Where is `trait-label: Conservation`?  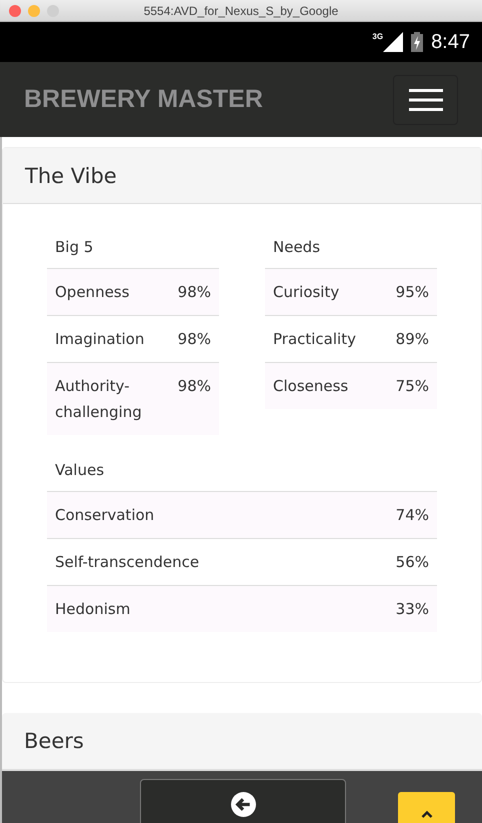
trait-label: Conservation is located at coordinates (104, 515).